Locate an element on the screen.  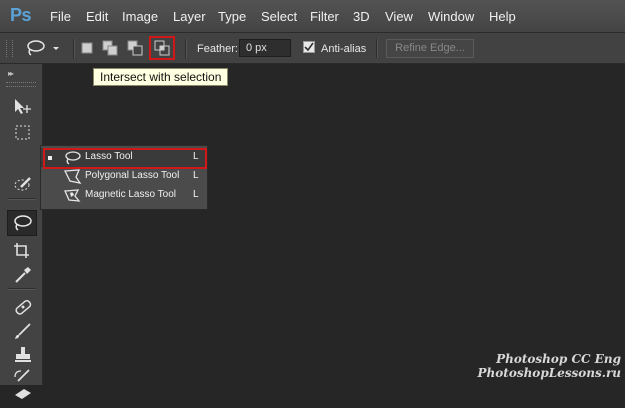
flyout-item-magnetic-lasso-tool: Magnetic Lasso Tool L is located at coordinates (124, 195).